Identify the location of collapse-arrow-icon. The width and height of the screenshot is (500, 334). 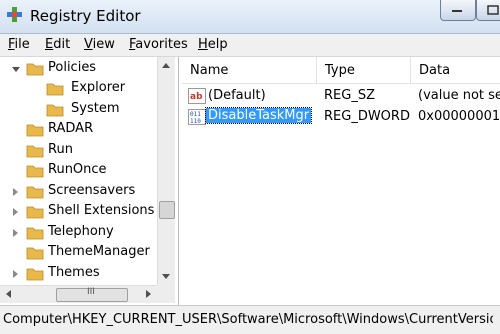
(16, 69).